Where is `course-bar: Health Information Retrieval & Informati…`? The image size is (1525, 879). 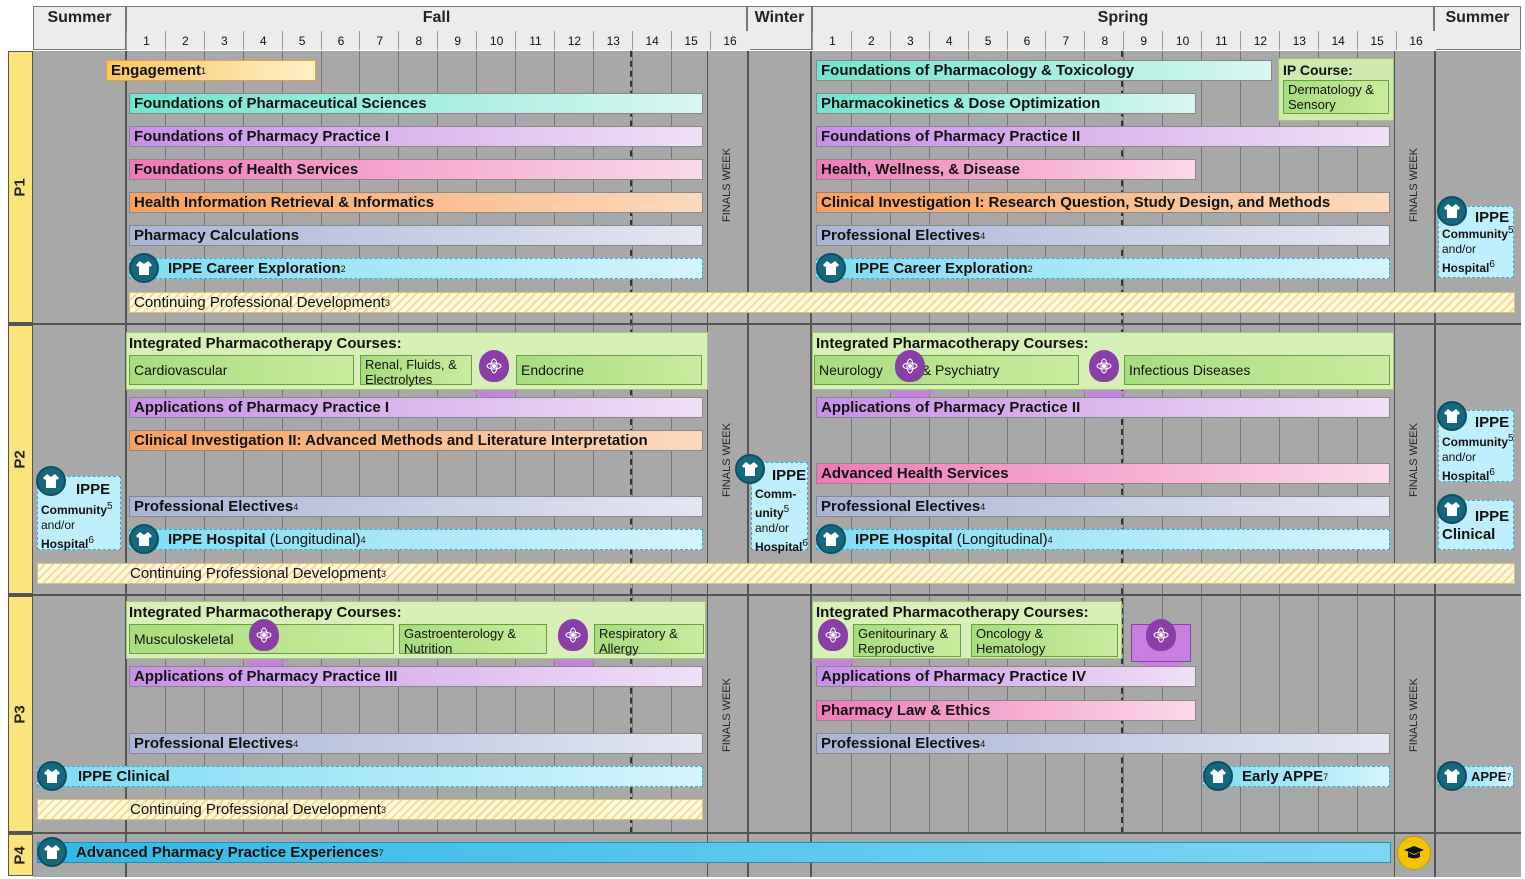 course-bar: Health Information Retrieval & Informati… is located at coordinates (416, 202).